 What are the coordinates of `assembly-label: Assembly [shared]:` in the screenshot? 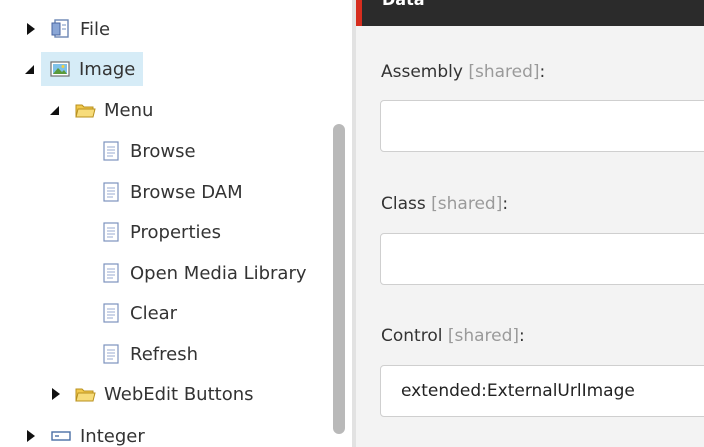 It's located at (463, 72).